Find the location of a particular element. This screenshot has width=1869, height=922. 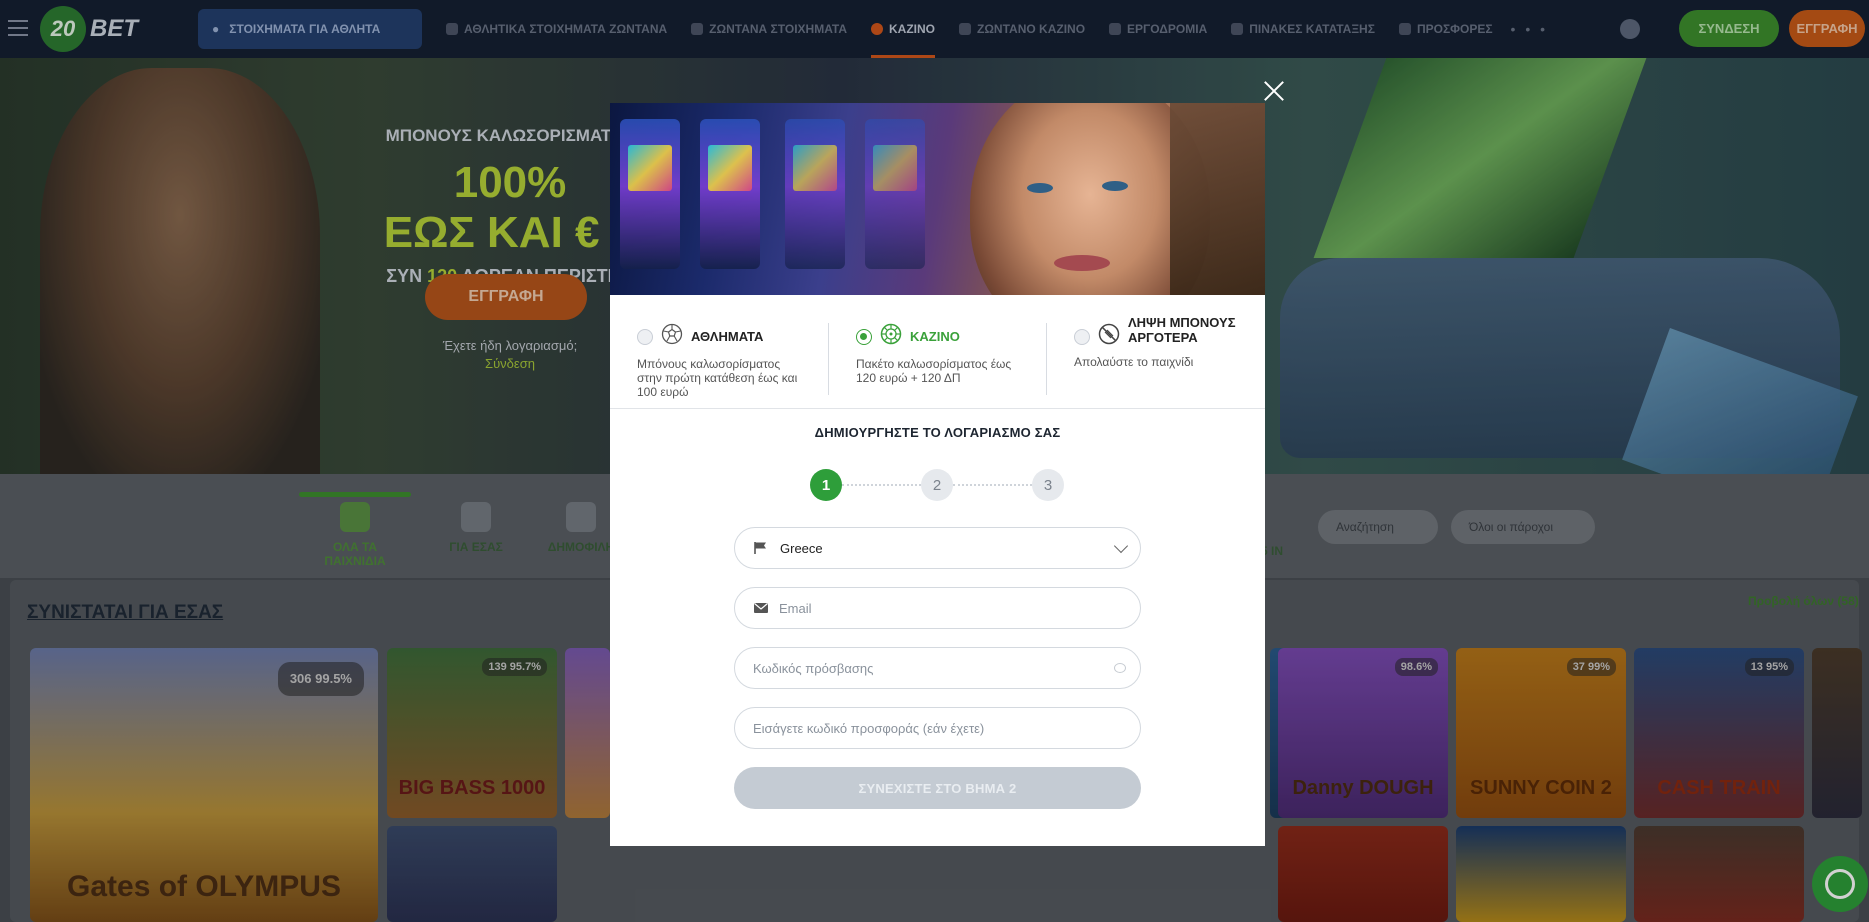

continue-step-2-button: ΣΥΝΕΧΙΣΤΕ ΣΤΟ ΒΗΜΑ 2 is located at coordinates (937, 788).